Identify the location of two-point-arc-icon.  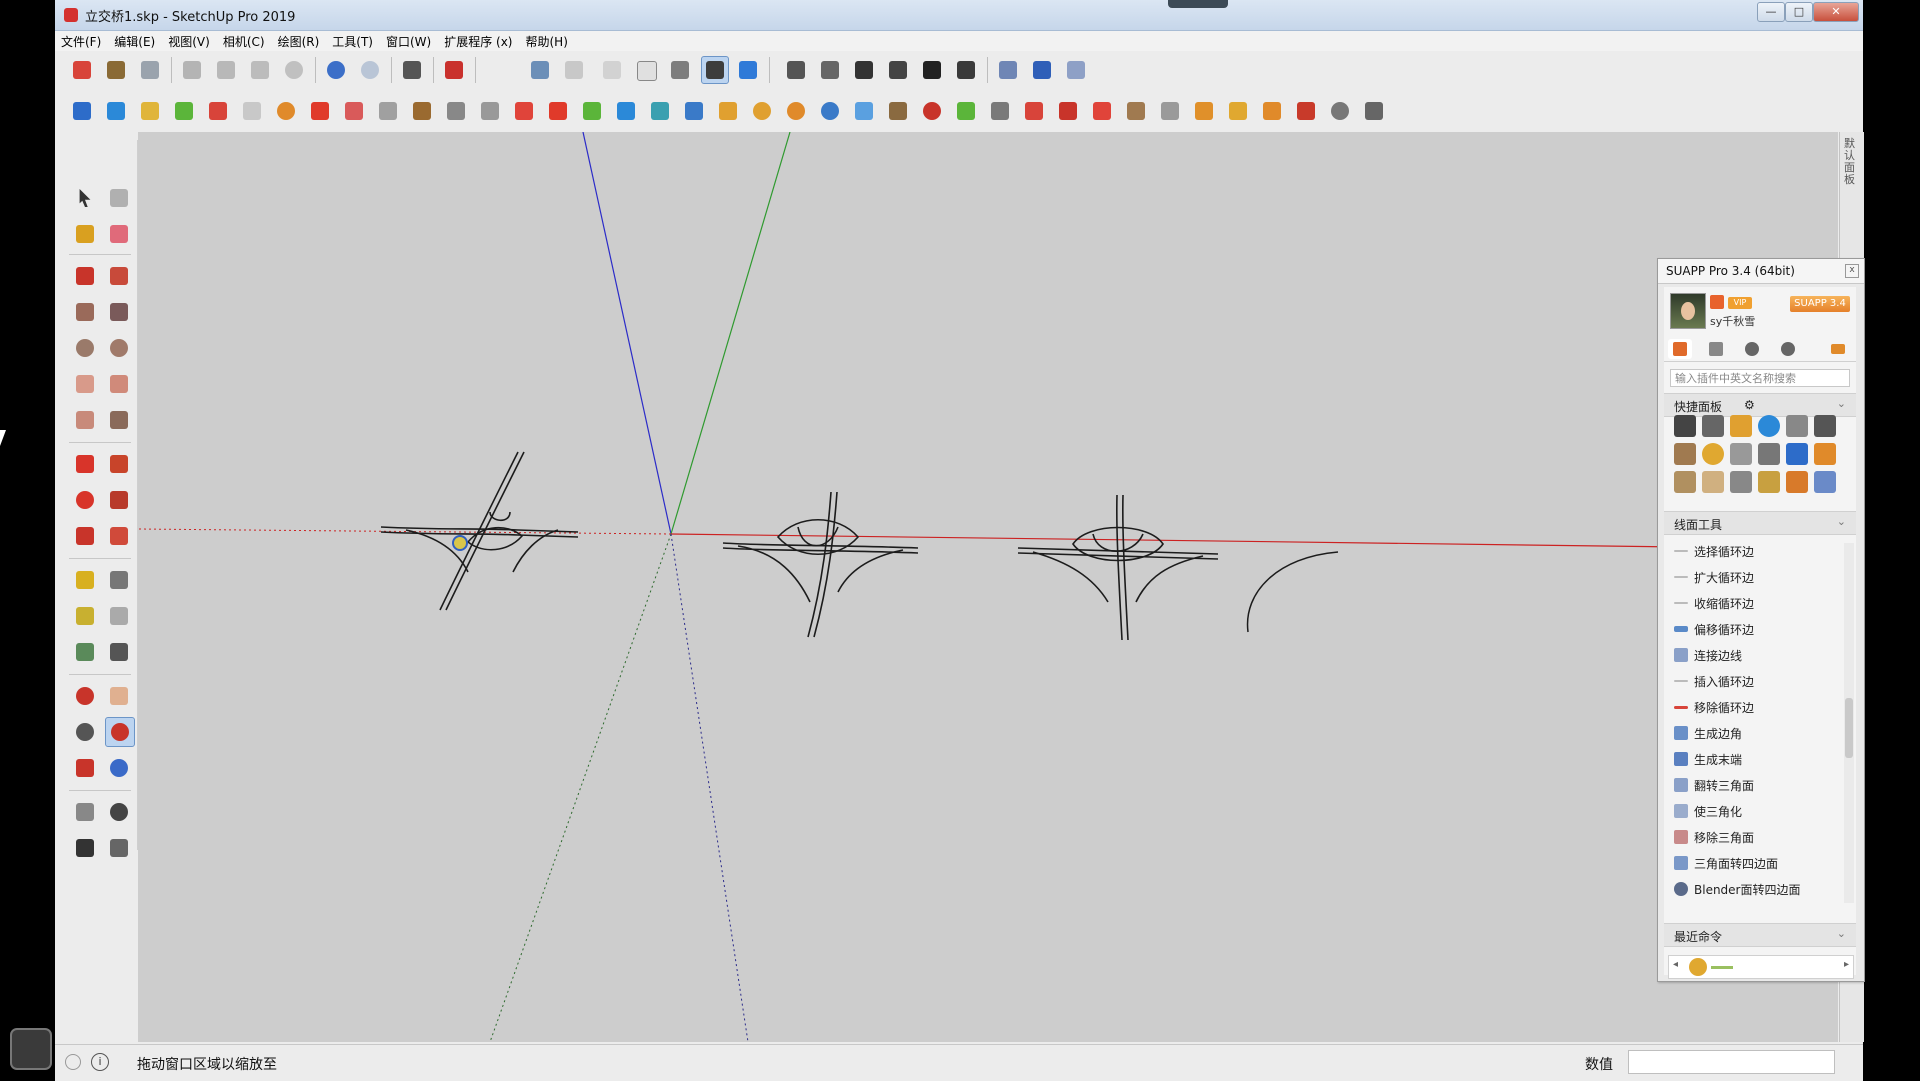
(119, 384).